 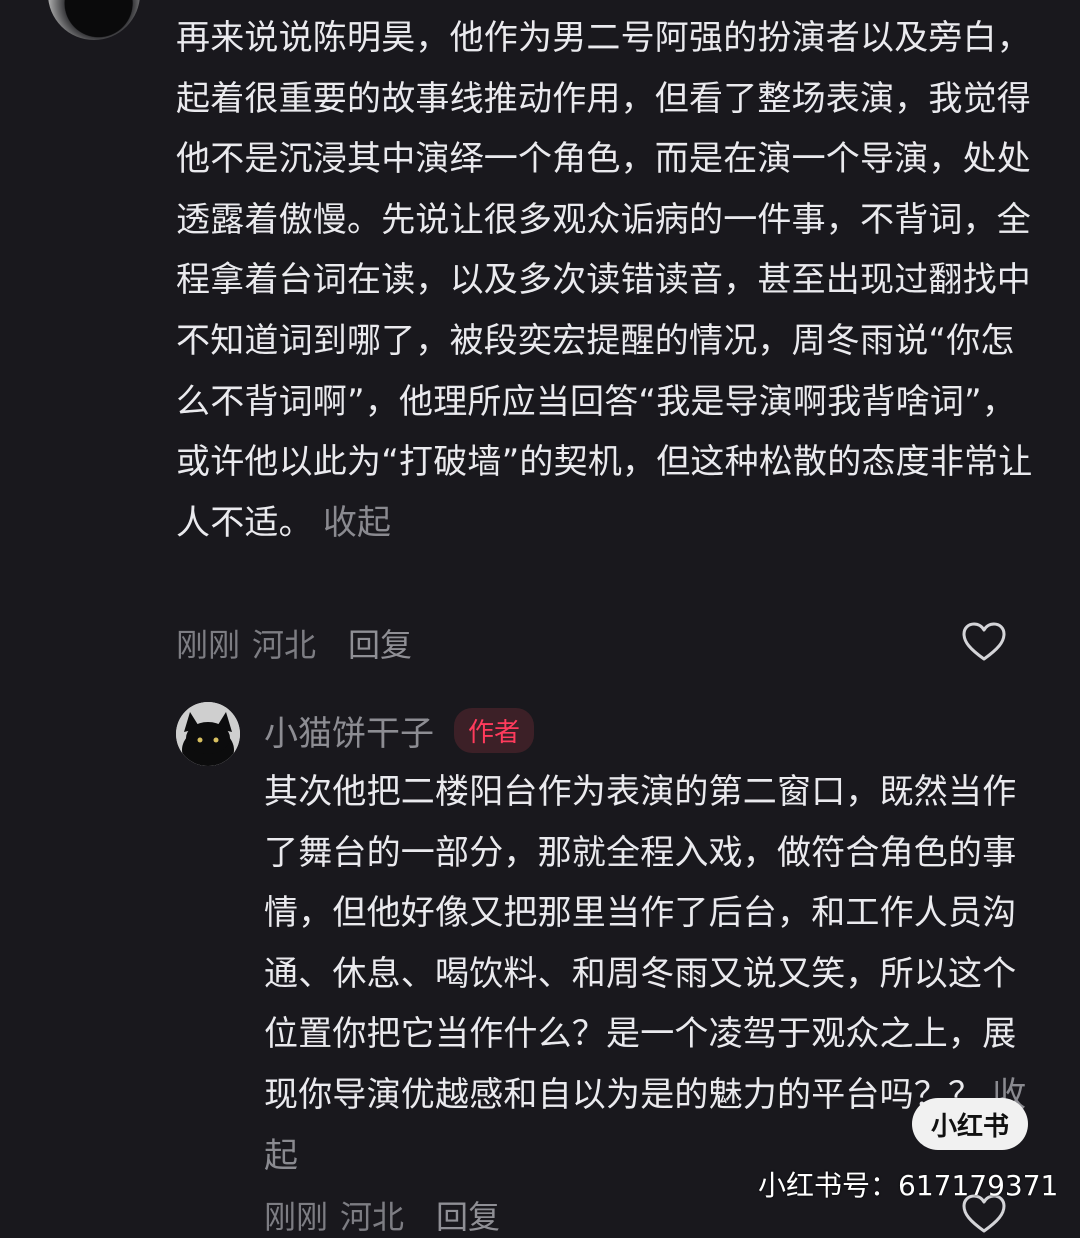 I want to click on comment-meta: 刚刚 河北 回复, so click(x=294, y=643).